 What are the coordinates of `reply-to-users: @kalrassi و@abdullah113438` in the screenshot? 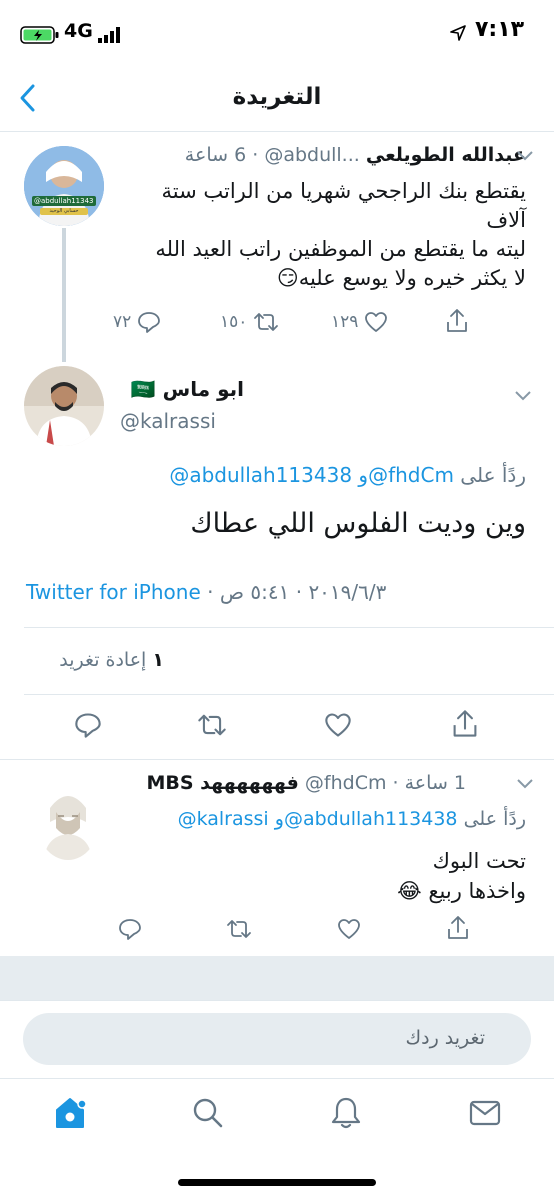 It's located at (318, 819).